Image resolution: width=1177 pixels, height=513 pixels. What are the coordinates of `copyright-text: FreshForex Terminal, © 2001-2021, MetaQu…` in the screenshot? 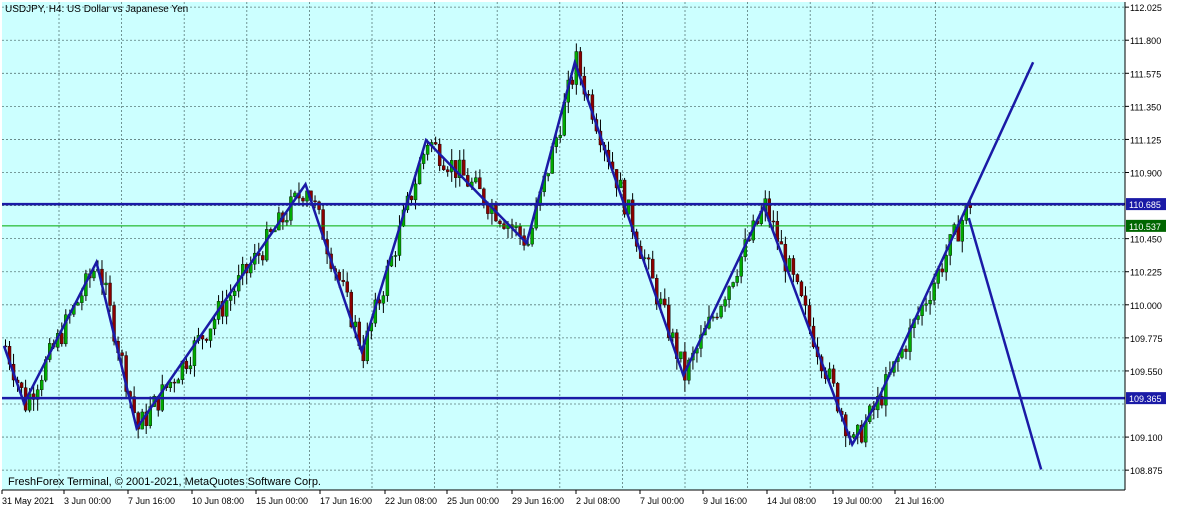 It's located at (164, 482).